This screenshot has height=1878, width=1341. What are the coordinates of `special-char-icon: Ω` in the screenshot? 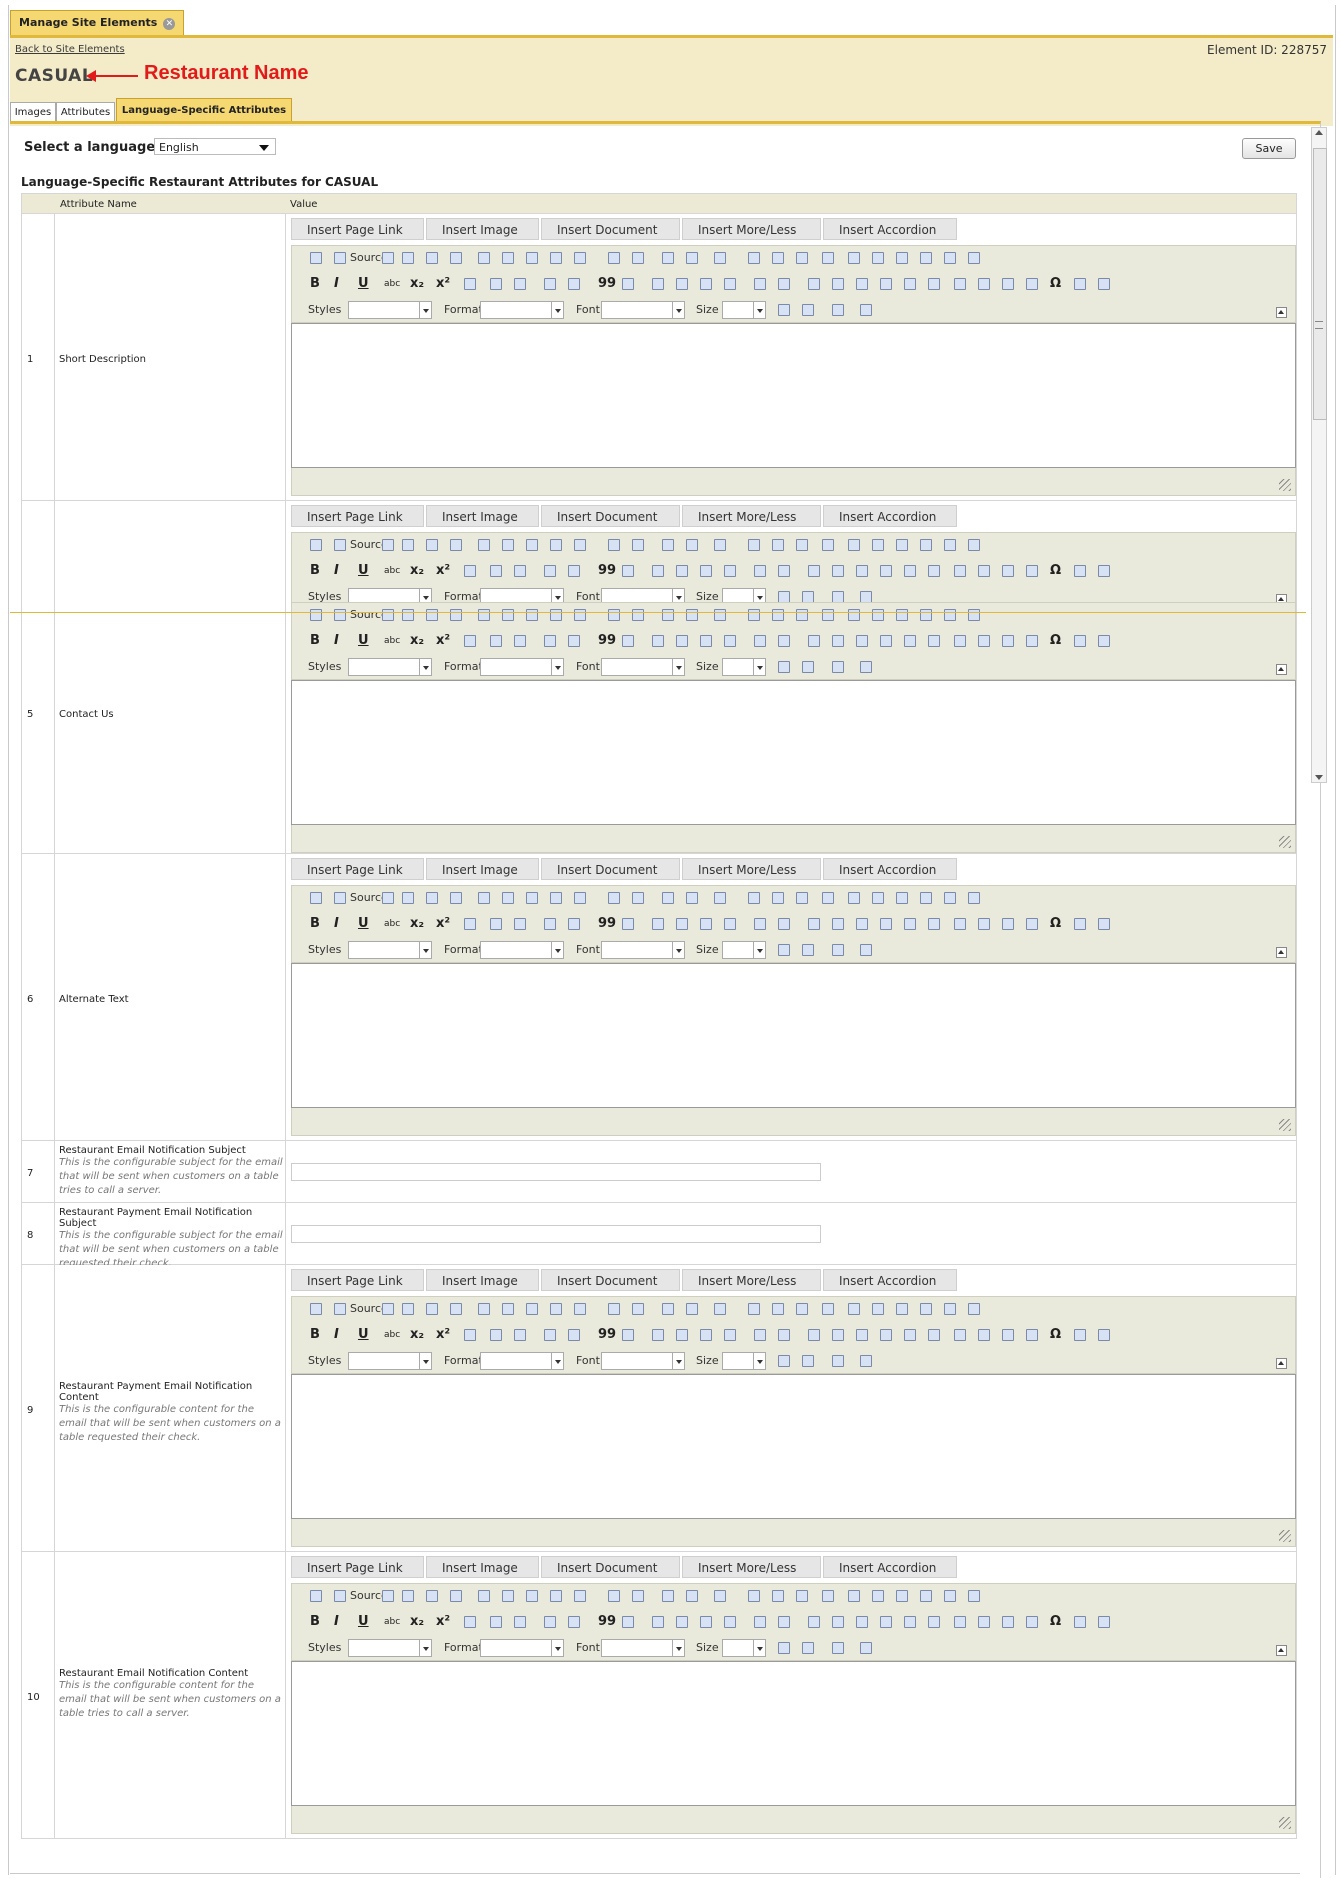 It's located at (1055, 640).